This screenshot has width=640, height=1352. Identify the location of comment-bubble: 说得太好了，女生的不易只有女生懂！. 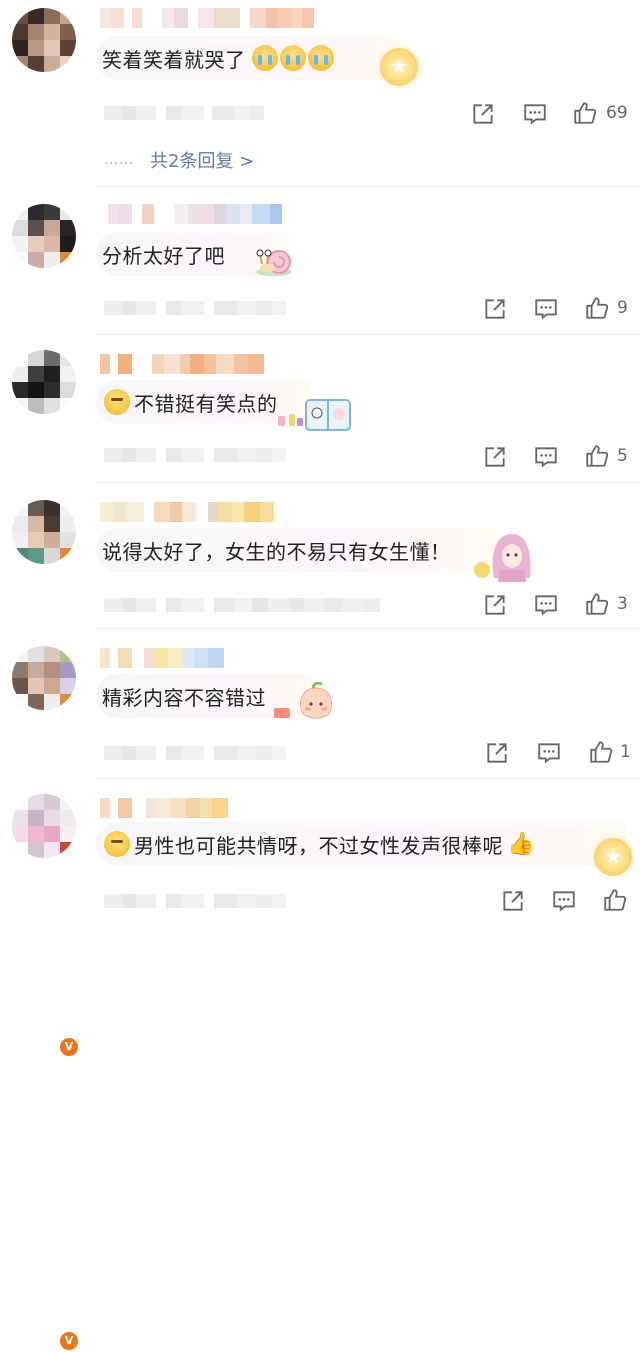
(296, 550).